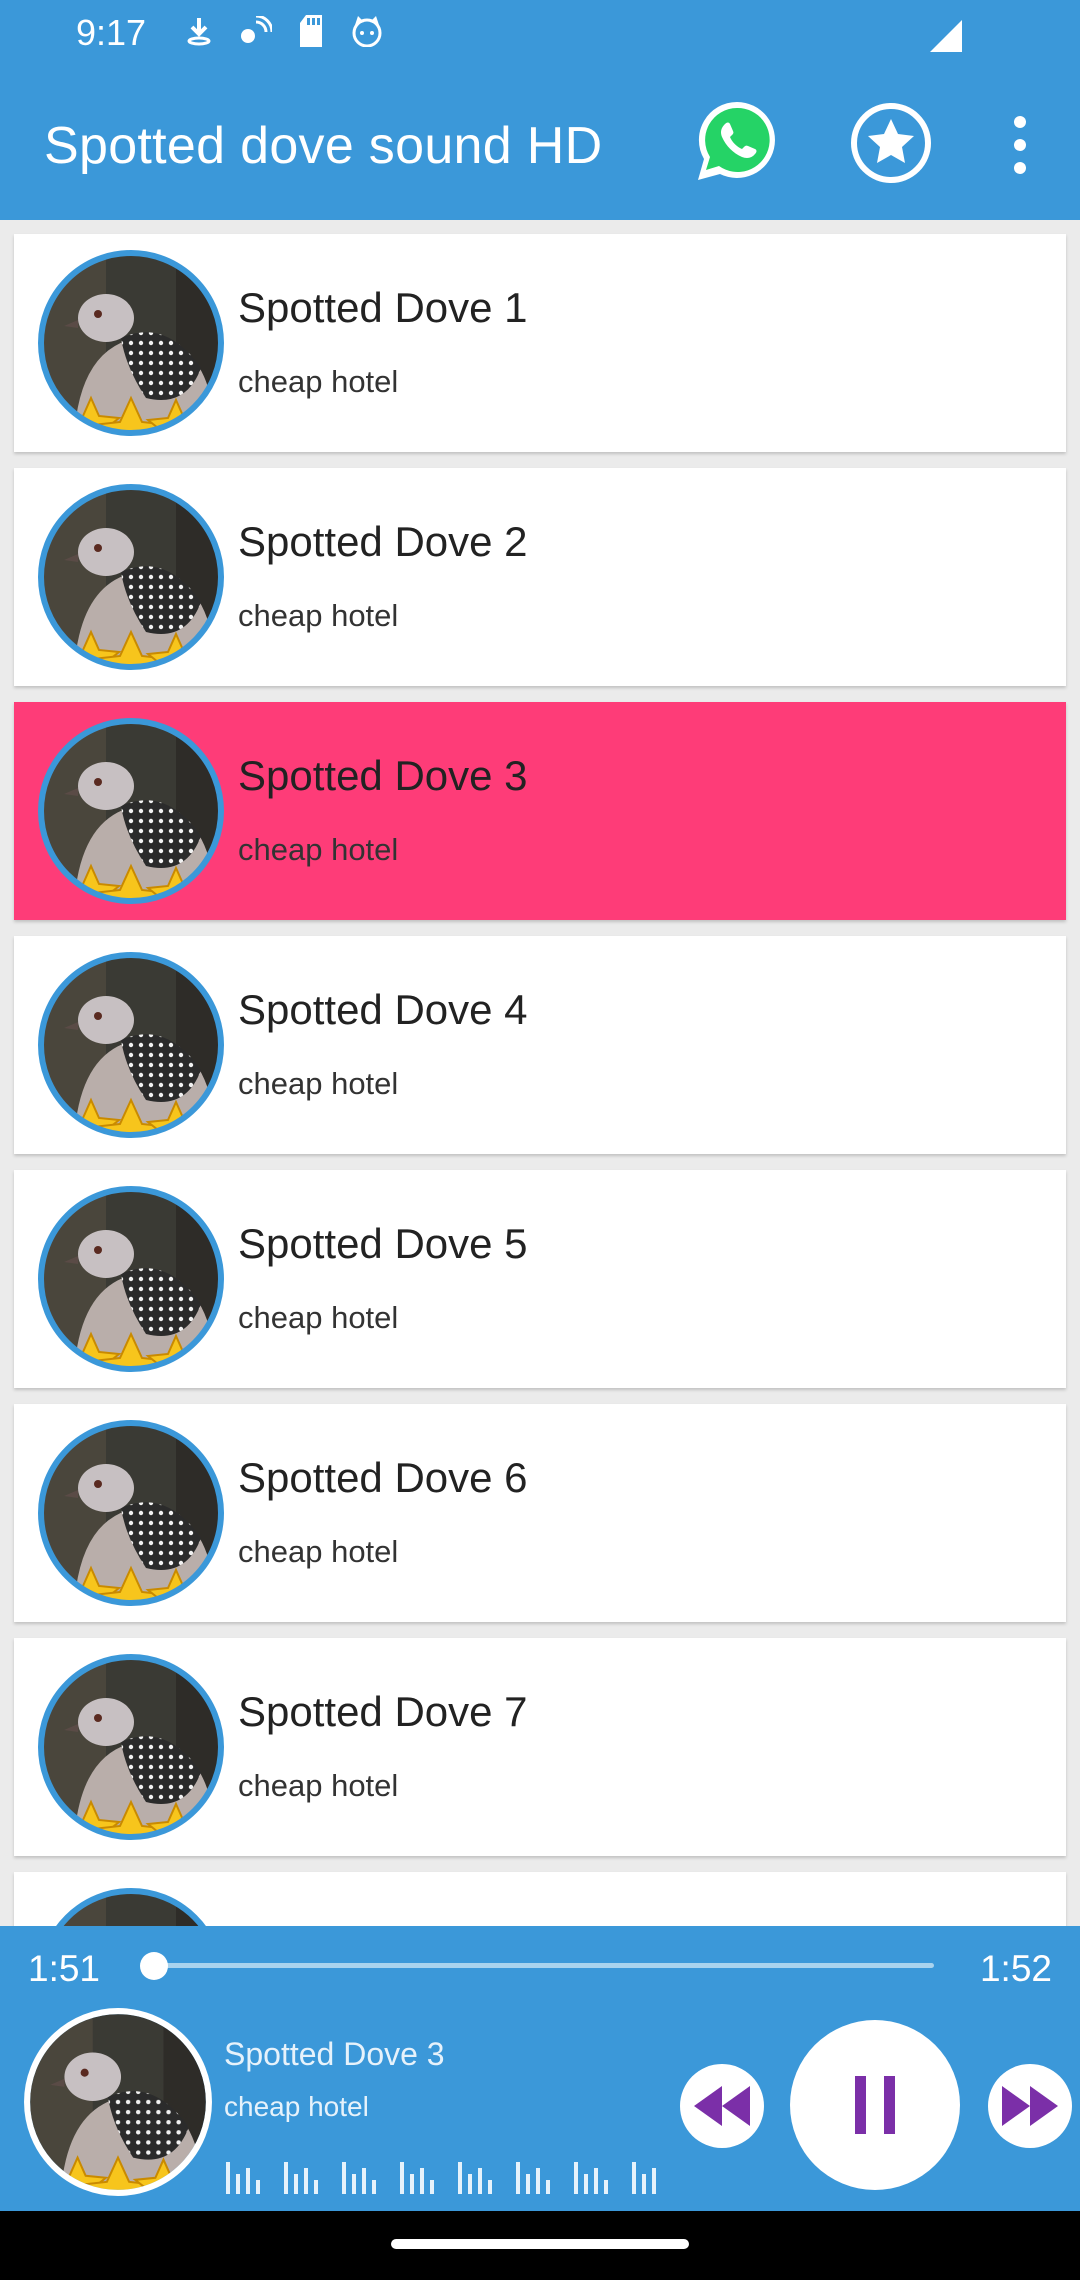 This screenshot has width=1080, height=2280. I want to click on list-item: Spotted Dove 5 cheap hotel, so click(540, 1279).